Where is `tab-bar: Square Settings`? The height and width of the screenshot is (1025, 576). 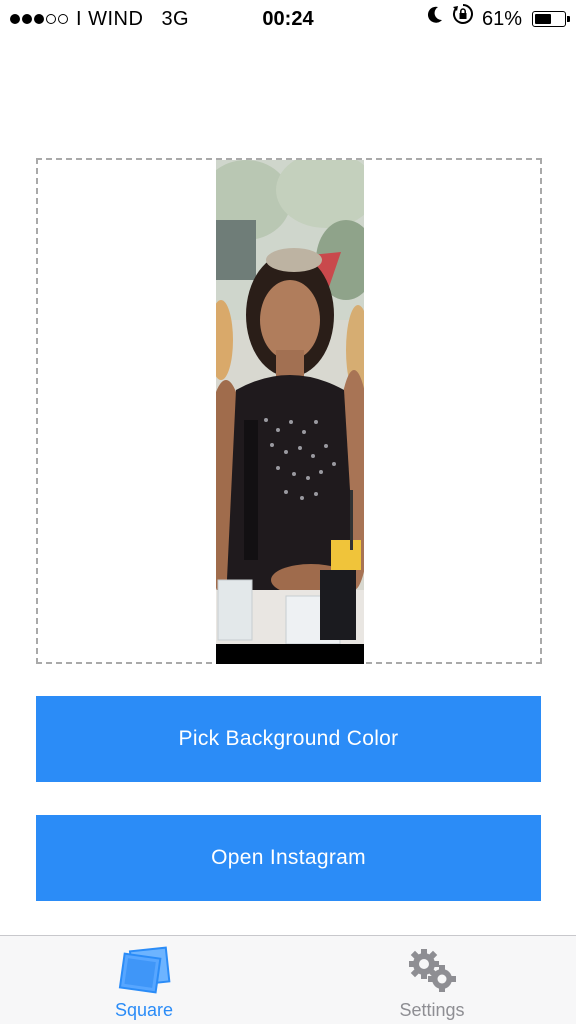 tab-bar: Square Settings is located at coordinates (288, 979).